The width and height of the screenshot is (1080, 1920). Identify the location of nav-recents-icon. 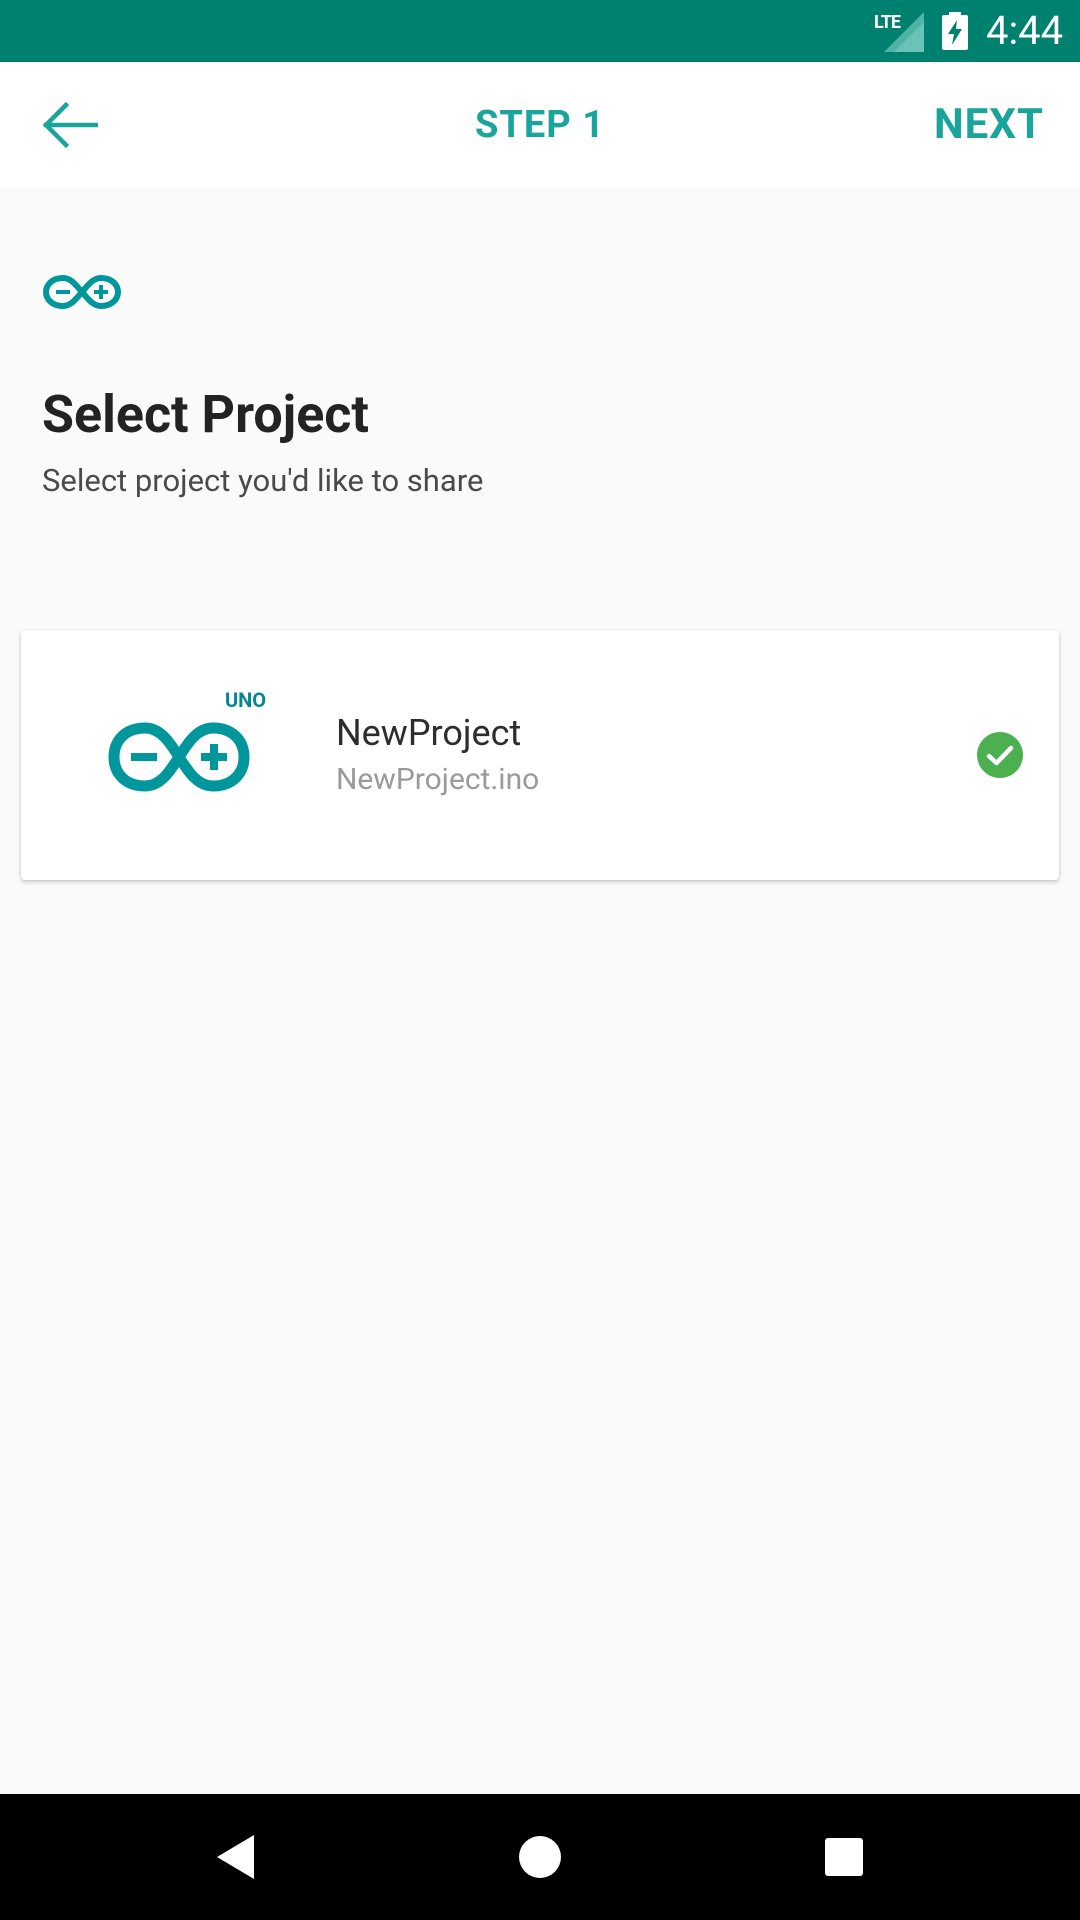
(844, 1857).